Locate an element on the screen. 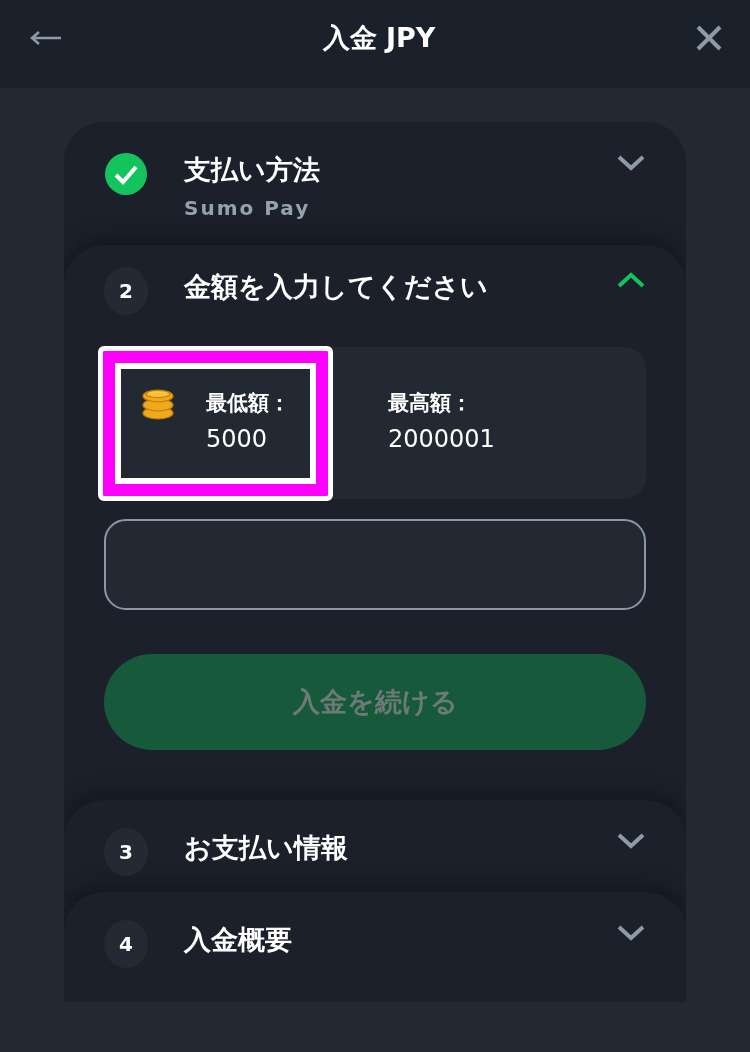 This screenshot has width=750, height=1052. window-title: 入金 JPY is located at coordinates (379, 38).